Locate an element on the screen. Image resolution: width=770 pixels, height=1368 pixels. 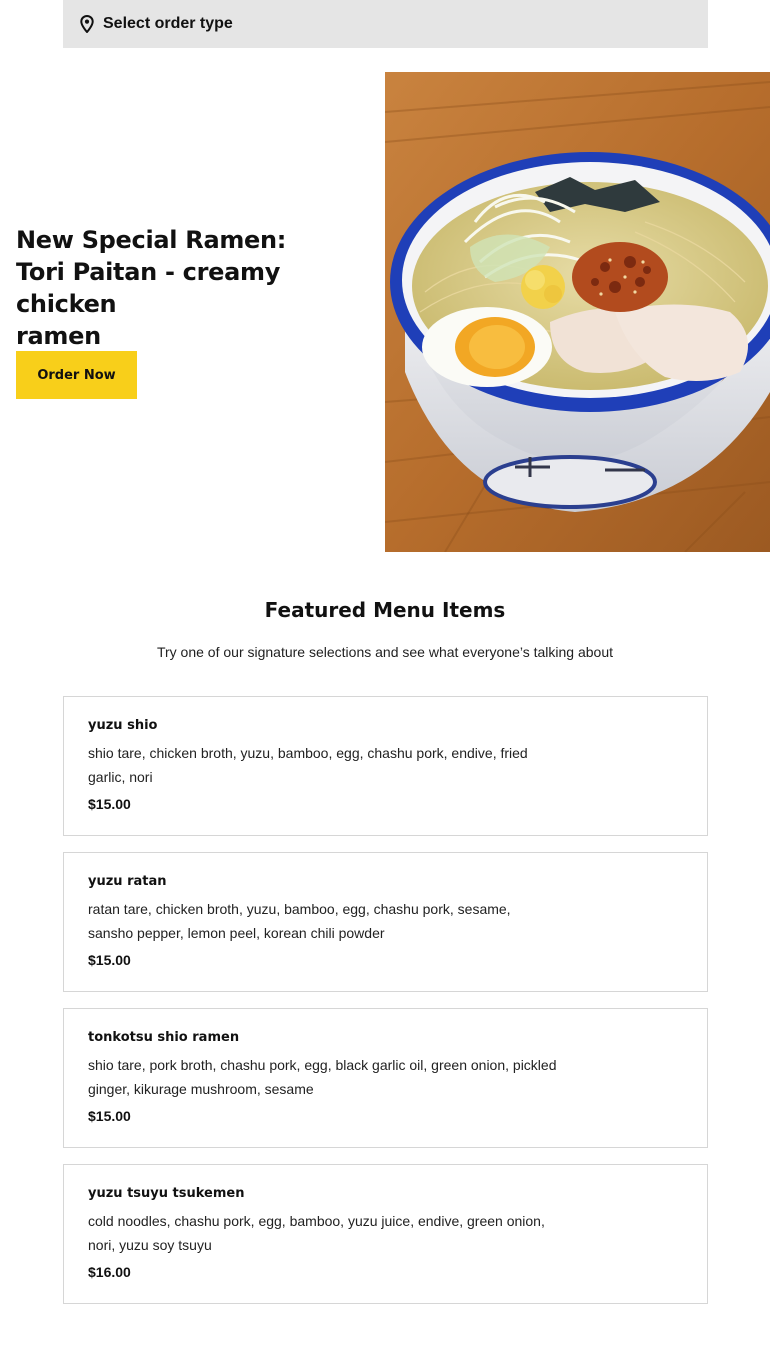
menu-item-price: $16.00 is located at coordinates (109, 1272).